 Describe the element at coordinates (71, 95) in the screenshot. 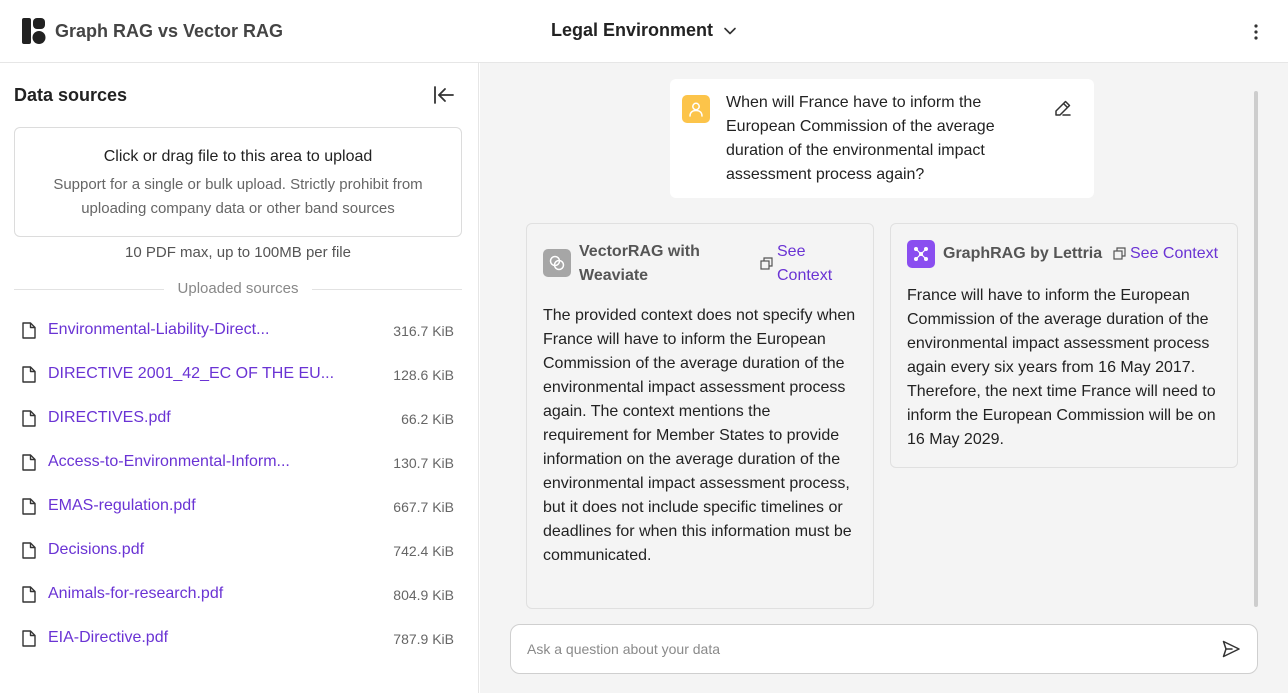

I see `sidebar-title: Data sources` at that location.